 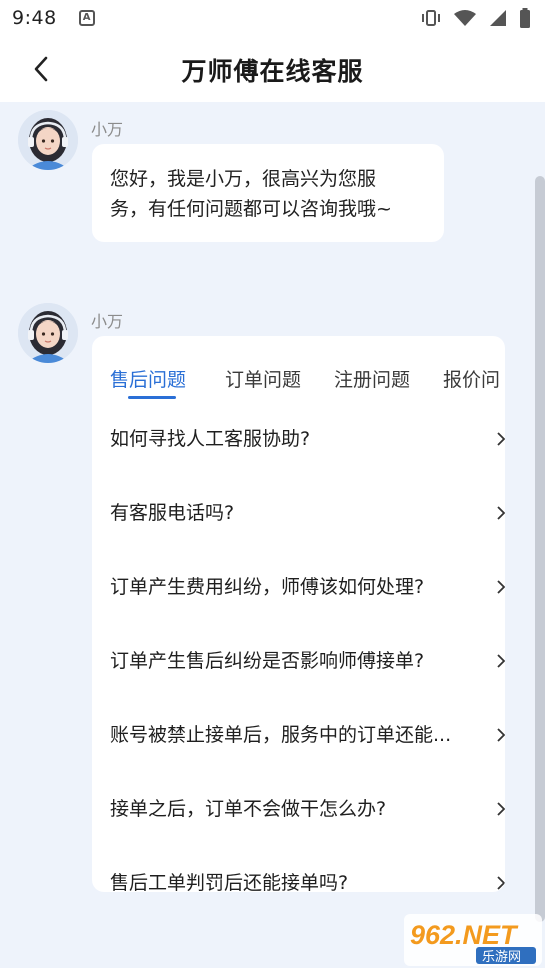 What do you see at coordinates (501, 957) in the screenshot?
I see `watermark-bottom-text: 乐游网` at bounding box center [501, 957].